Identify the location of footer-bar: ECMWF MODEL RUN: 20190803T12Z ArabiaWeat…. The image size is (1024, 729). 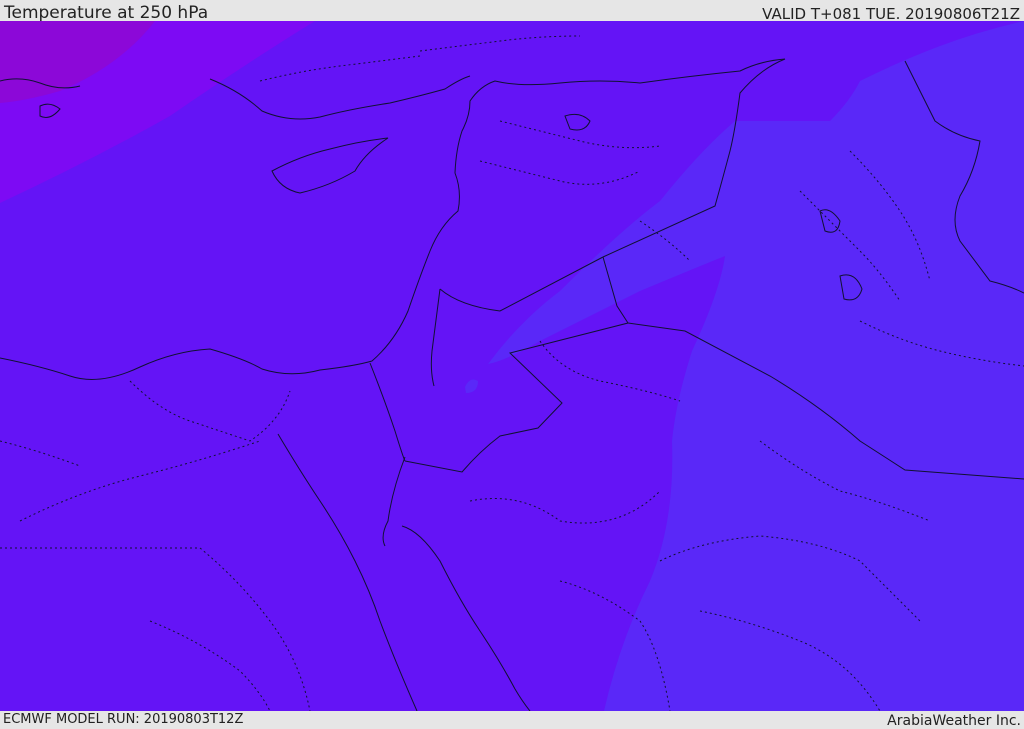
(512, 720).